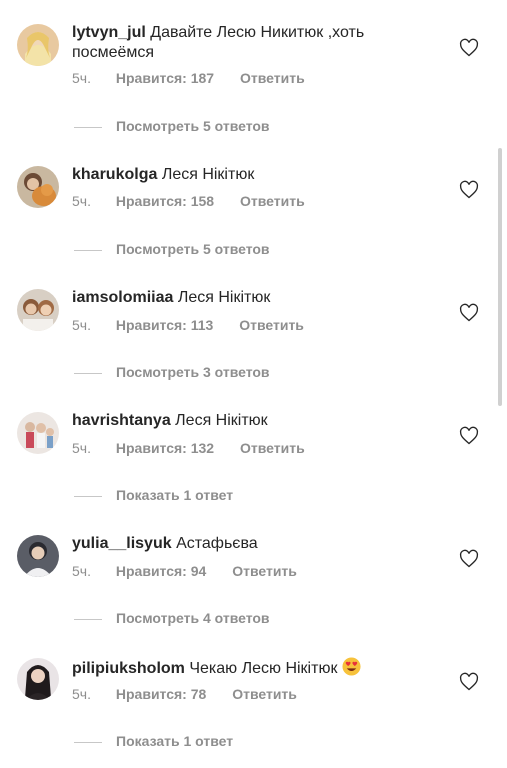 The image size is (507, 768). I want to click on comment-text: havrishtanya Леся Нікітюк, so click(257, 421).